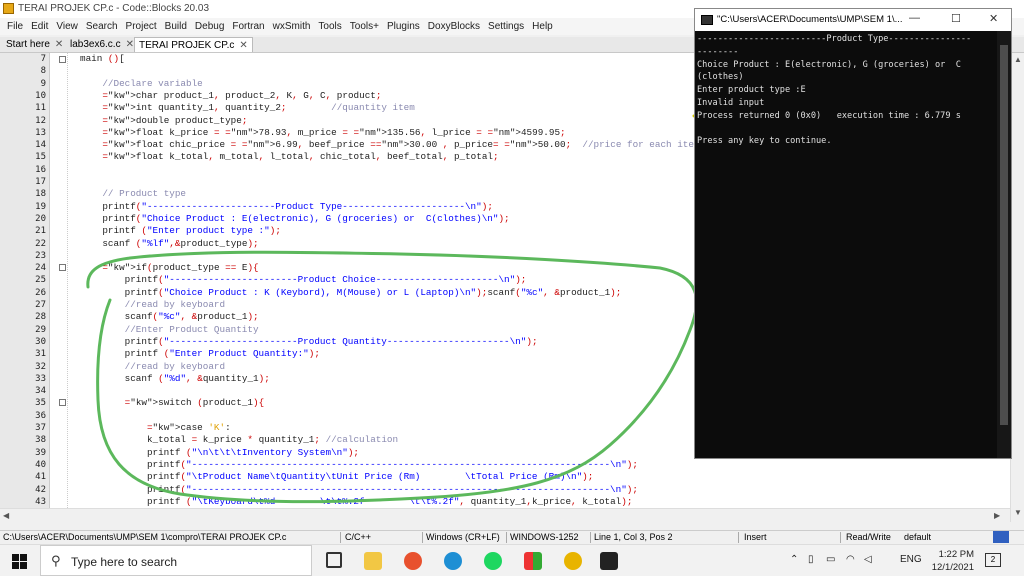 Image resolution: width=1024 pixels, height=576 pixels. What do you see at coordinates (248, 26) in the screenshot?
I see `menu-fortran: Fortran` at bounding box center [248, 26].